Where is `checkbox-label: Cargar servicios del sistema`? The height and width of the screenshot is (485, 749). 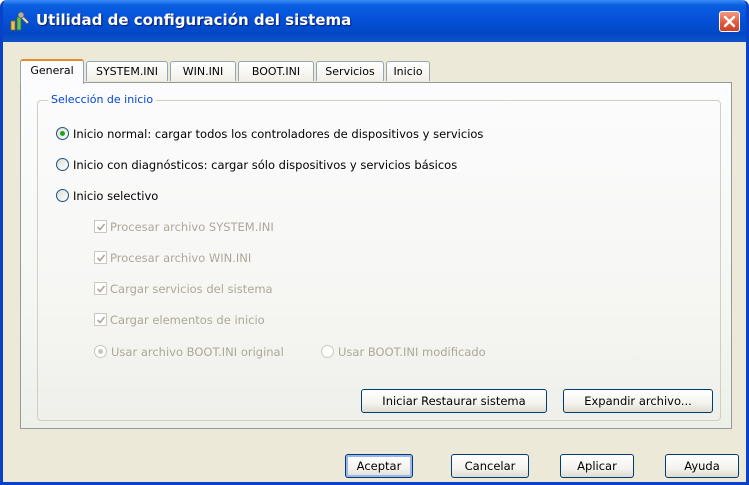 checkbox-label: Cargar servicios del sistema is located at coordinates (191, 289).